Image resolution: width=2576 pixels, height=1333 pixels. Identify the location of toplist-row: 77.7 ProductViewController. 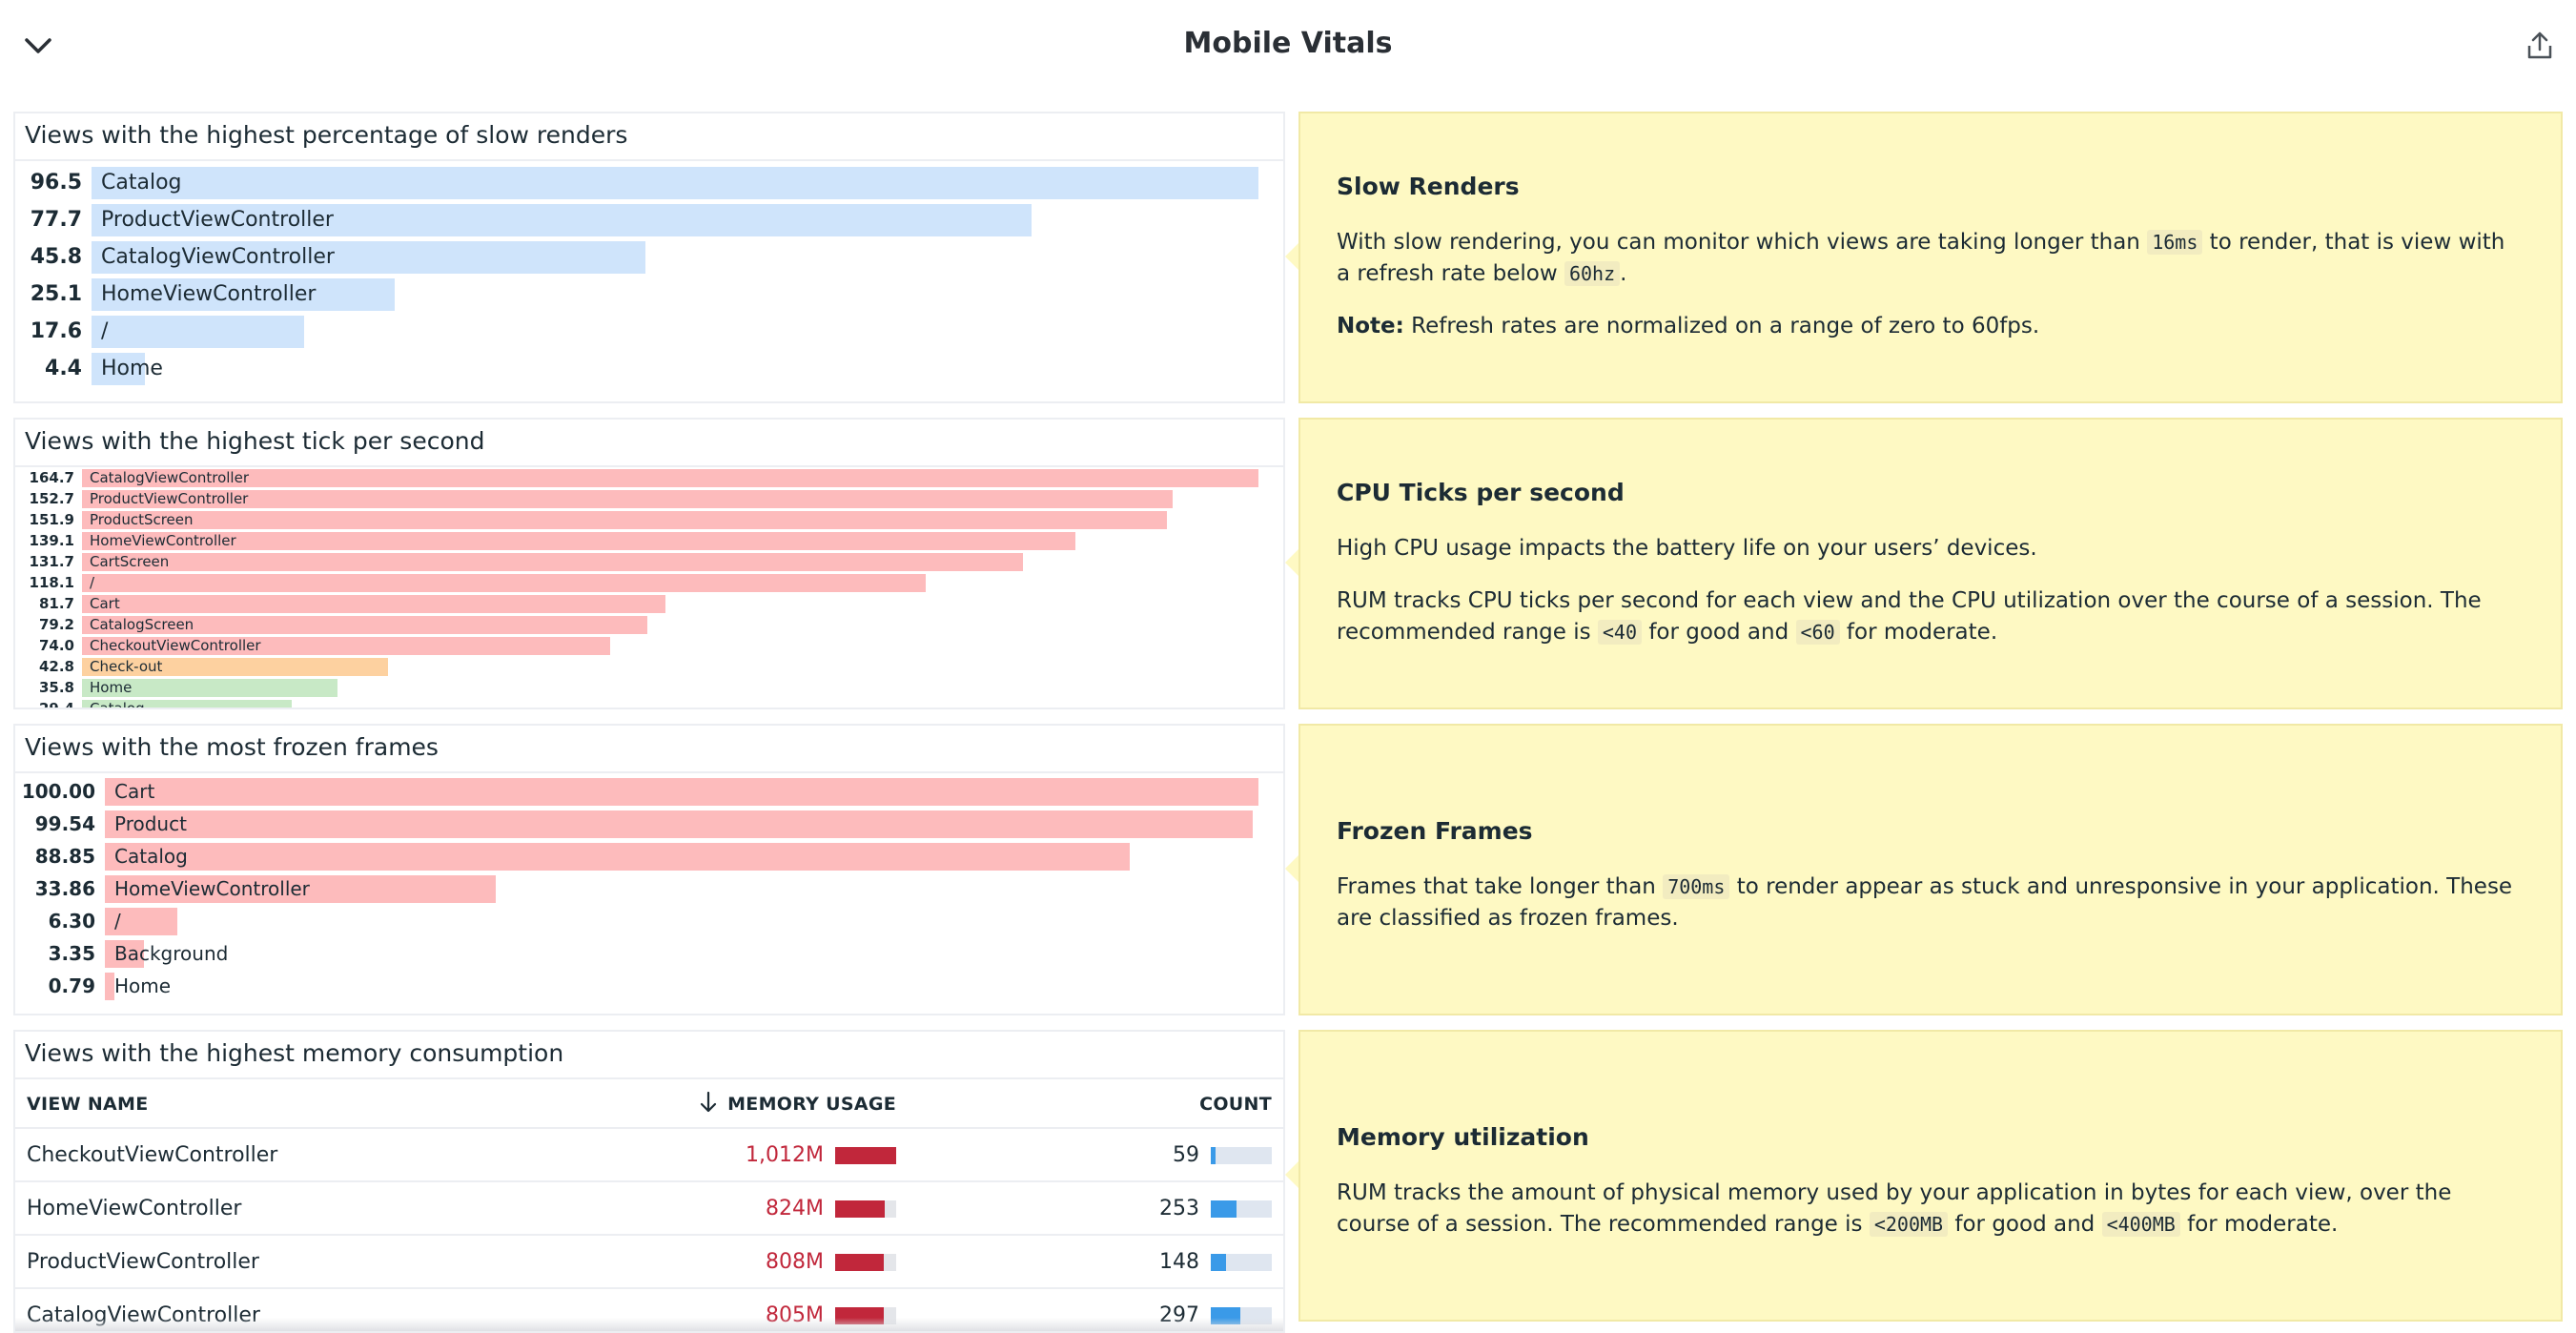
(649, 222).